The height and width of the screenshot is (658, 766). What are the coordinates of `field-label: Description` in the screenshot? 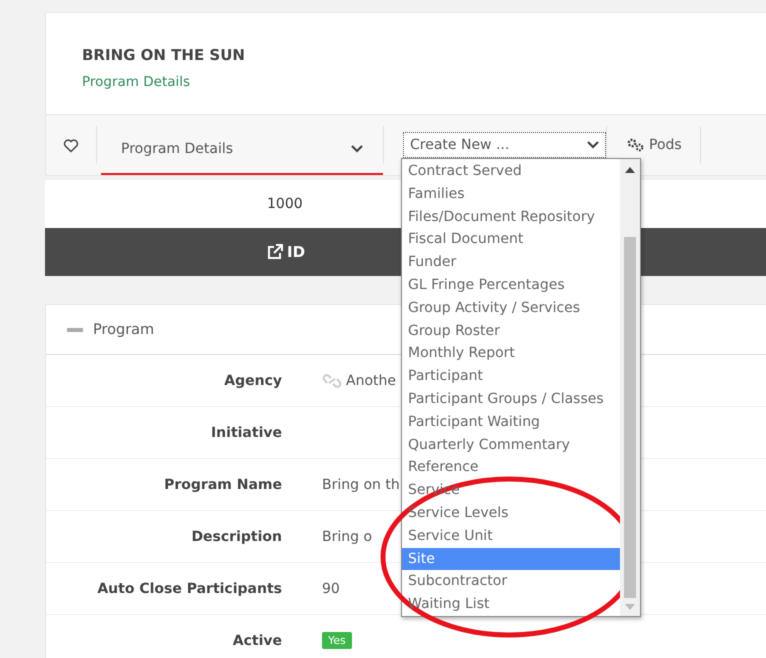 It's located at (236, 536).